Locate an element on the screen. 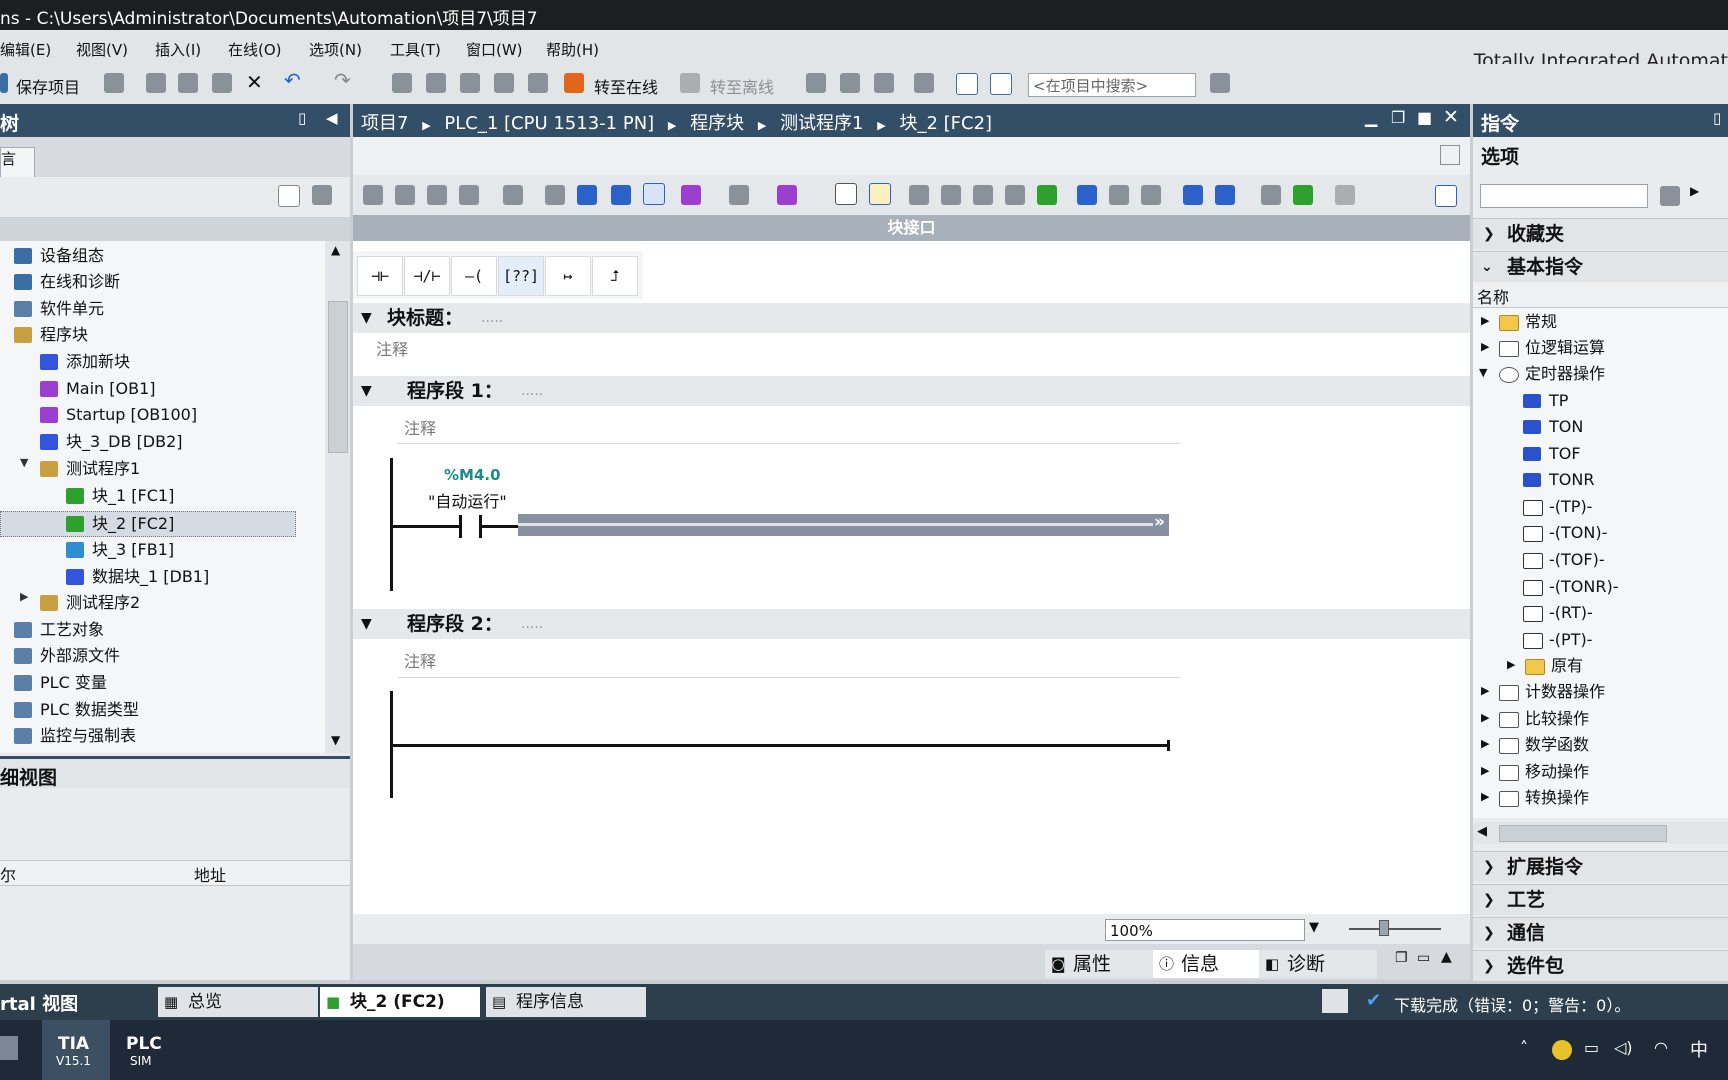  toggle-view-icon is located at coordinates (846, 194).